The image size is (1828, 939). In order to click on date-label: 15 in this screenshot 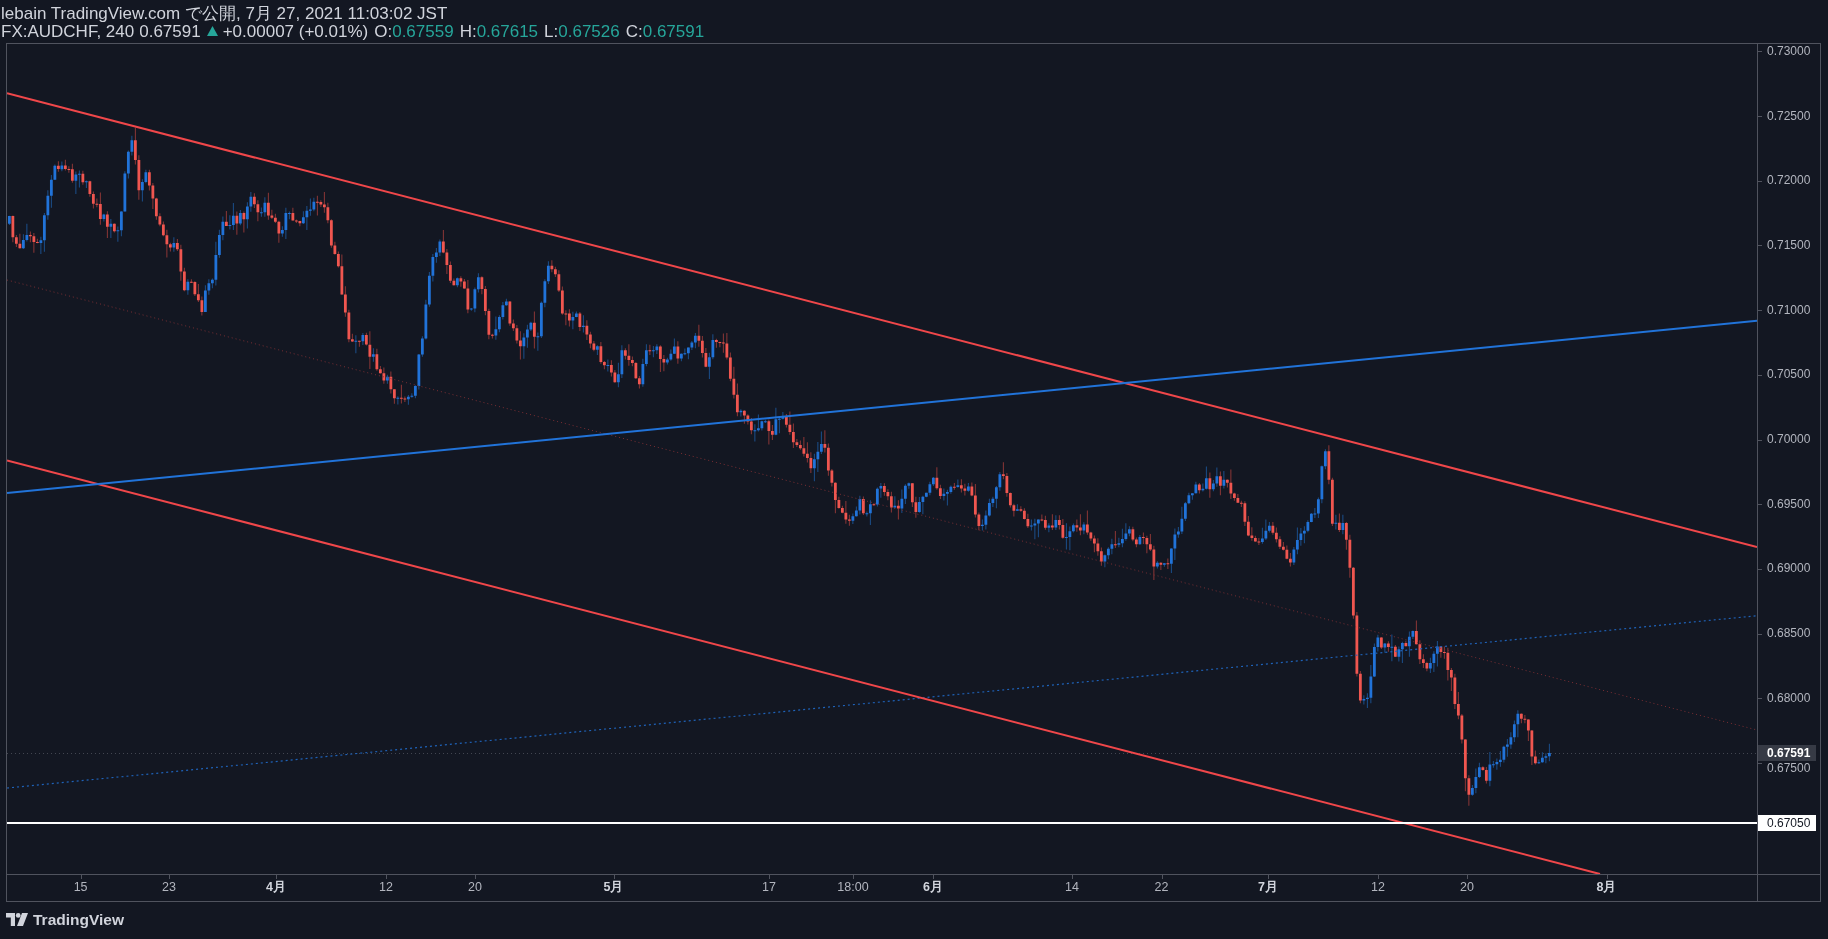, I will do `click(80, 887)`.